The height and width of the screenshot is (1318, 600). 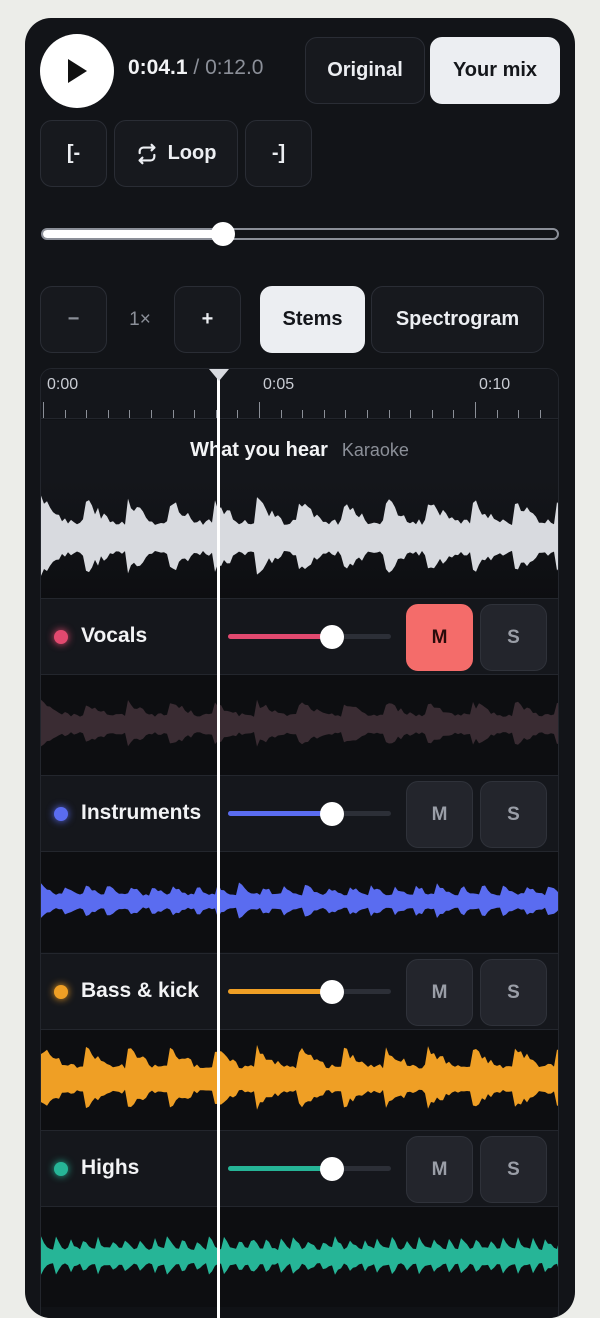 What do you see at coordinates (73, 153) in the screenshot?
I see `set-loop-start-button: [-` at bounding box center [73, 153].